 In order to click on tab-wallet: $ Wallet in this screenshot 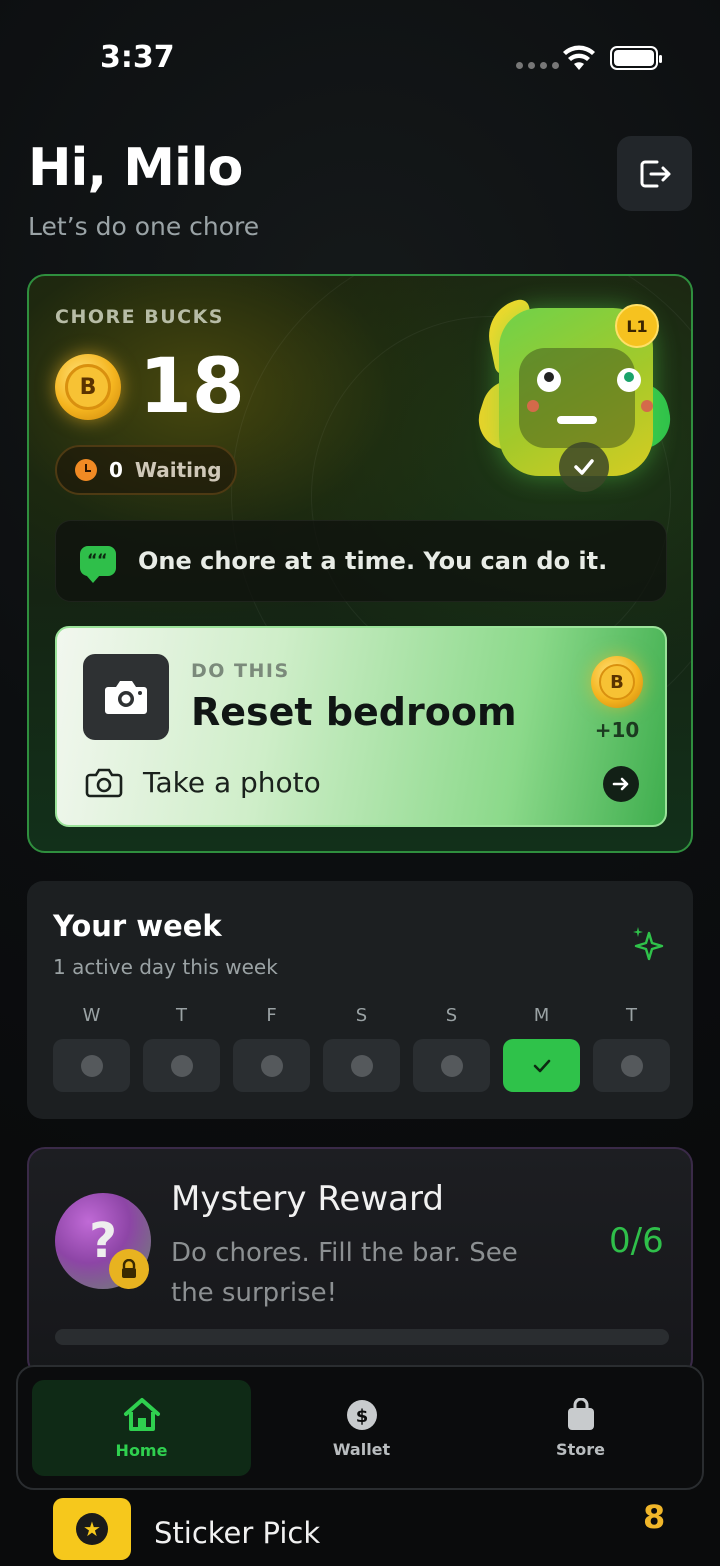, I will do `click(361, 1428)`.